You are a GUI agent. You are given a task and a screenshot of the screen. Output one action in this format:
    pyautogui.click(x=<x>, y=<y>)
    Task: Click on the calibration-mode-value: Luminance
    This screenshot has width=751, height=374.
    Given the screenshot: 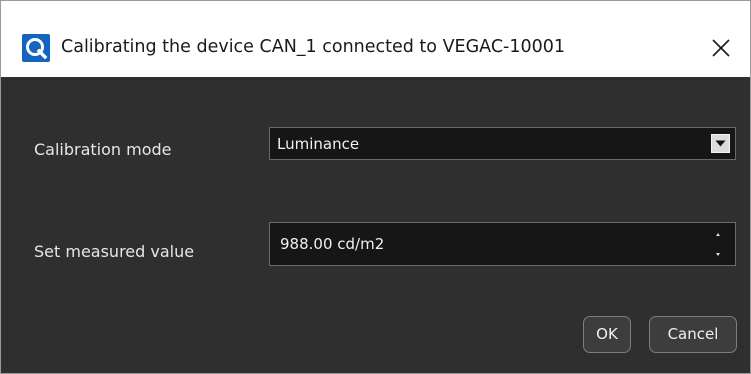 What is the action you would take?
    pyautogui.click(x=318, y=144)
    